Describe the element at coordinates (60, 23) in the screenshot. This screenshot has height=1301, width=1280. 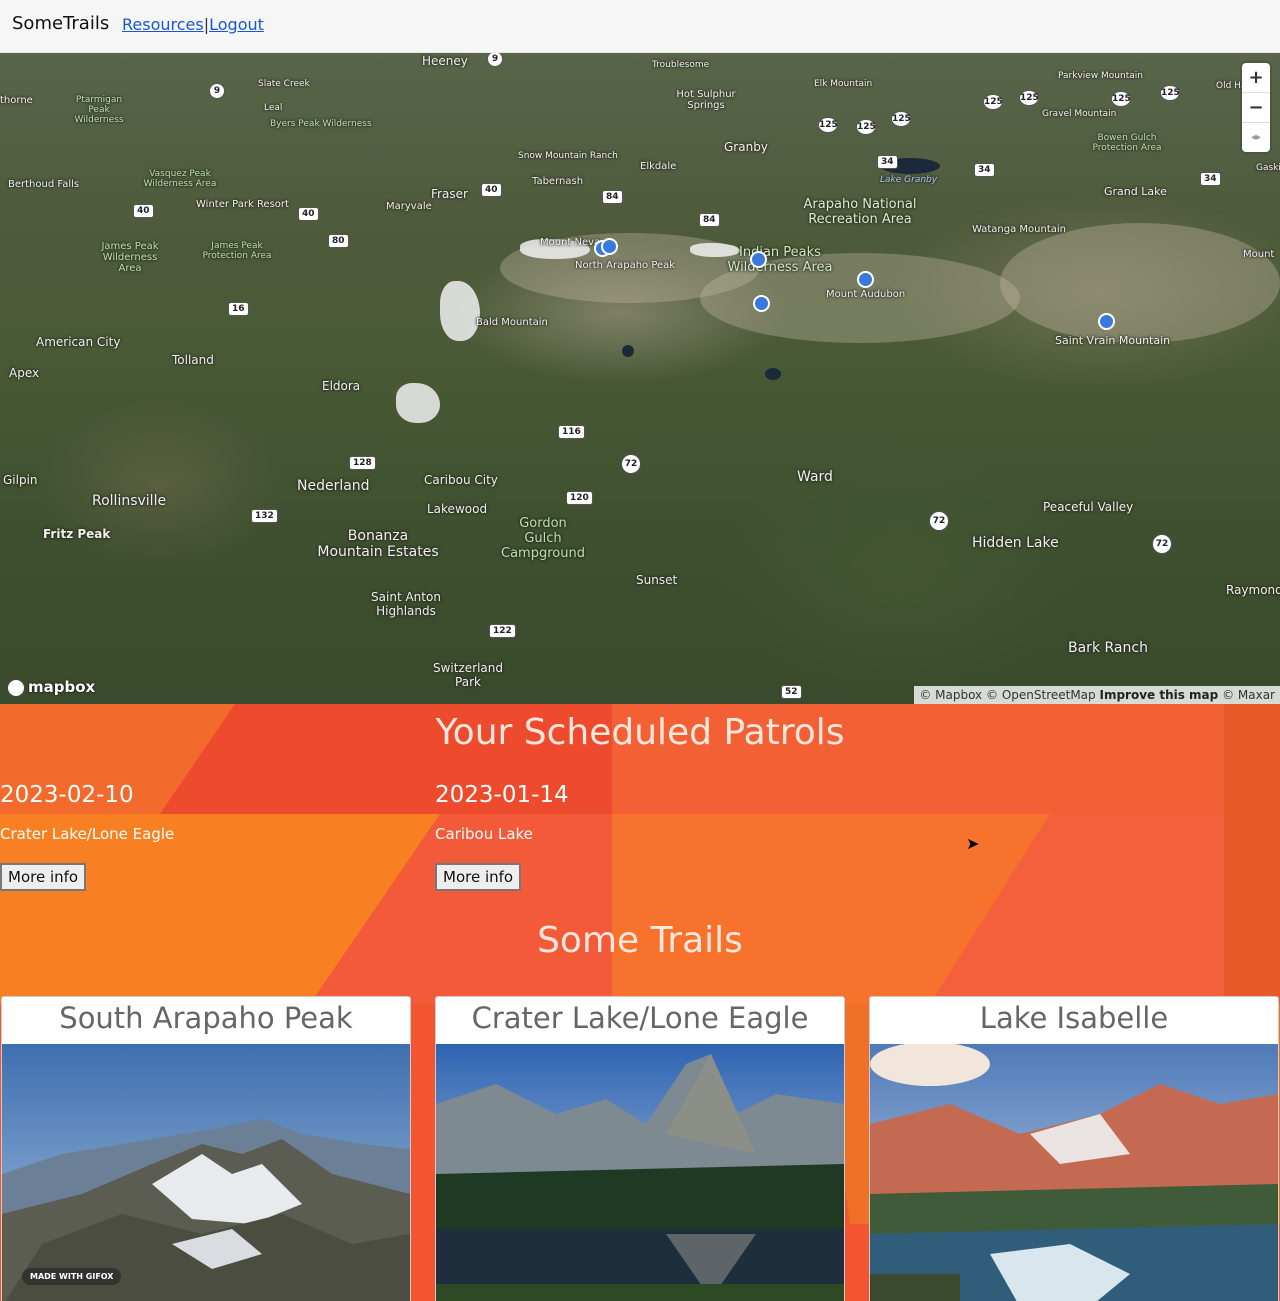
I see `brand-title: SomeTrails` at that location.